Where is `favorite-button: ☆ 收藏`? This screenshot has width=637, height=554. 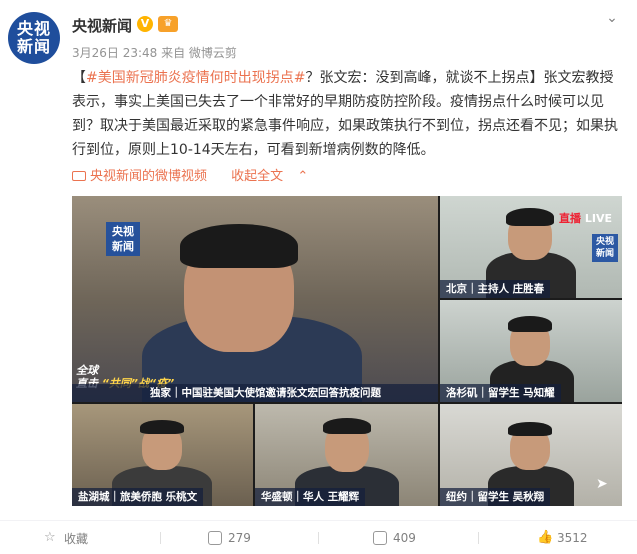
favorite-button: ☆ 收藏 is located at coordinates (66, 538).